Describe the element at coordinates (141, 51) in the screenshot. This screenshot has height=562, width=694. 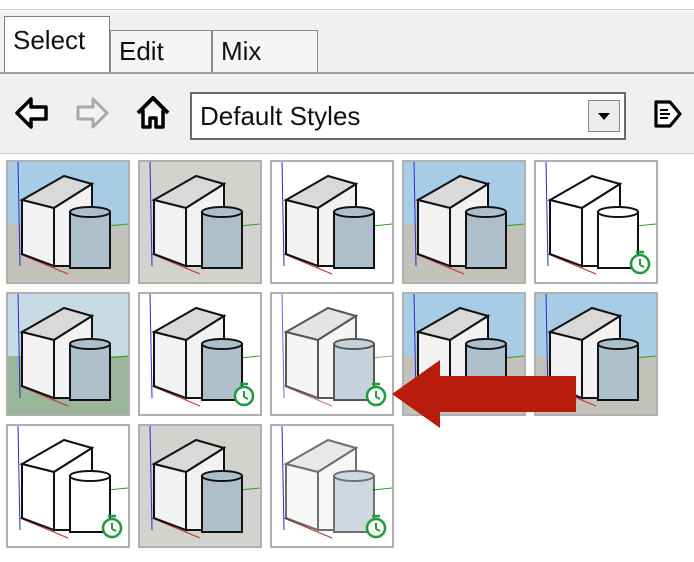
I see `tab-edit-label: Edit` at that location.